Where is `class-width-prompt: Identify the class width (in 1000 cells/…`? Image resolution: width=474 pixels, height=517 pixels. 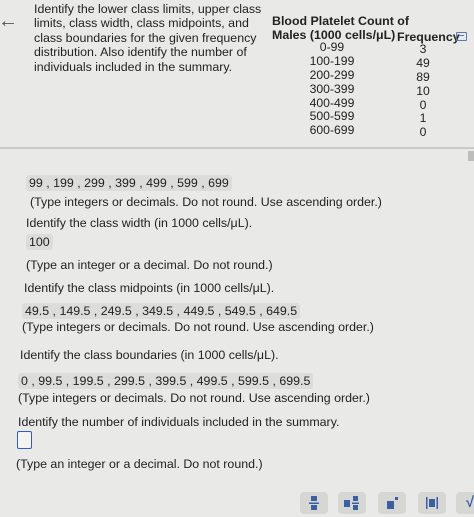
class-width-prompt: Identify the class width (in 1000 cells/… is located at coordinates (139, 223).